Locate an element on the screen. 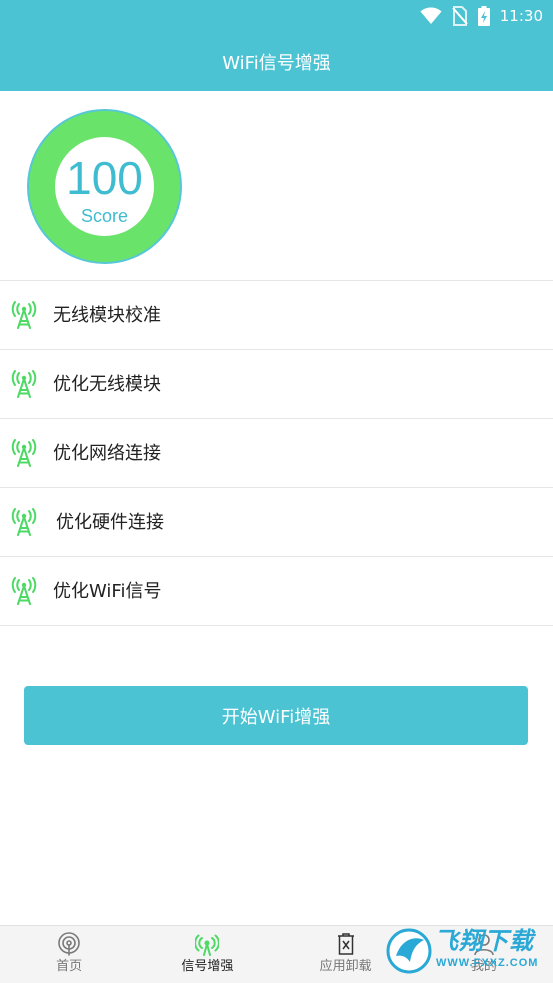 The width and height of the screenshot is (553, 983). list-item-label: 优化无线模块 is located at coordinates (107, 384).